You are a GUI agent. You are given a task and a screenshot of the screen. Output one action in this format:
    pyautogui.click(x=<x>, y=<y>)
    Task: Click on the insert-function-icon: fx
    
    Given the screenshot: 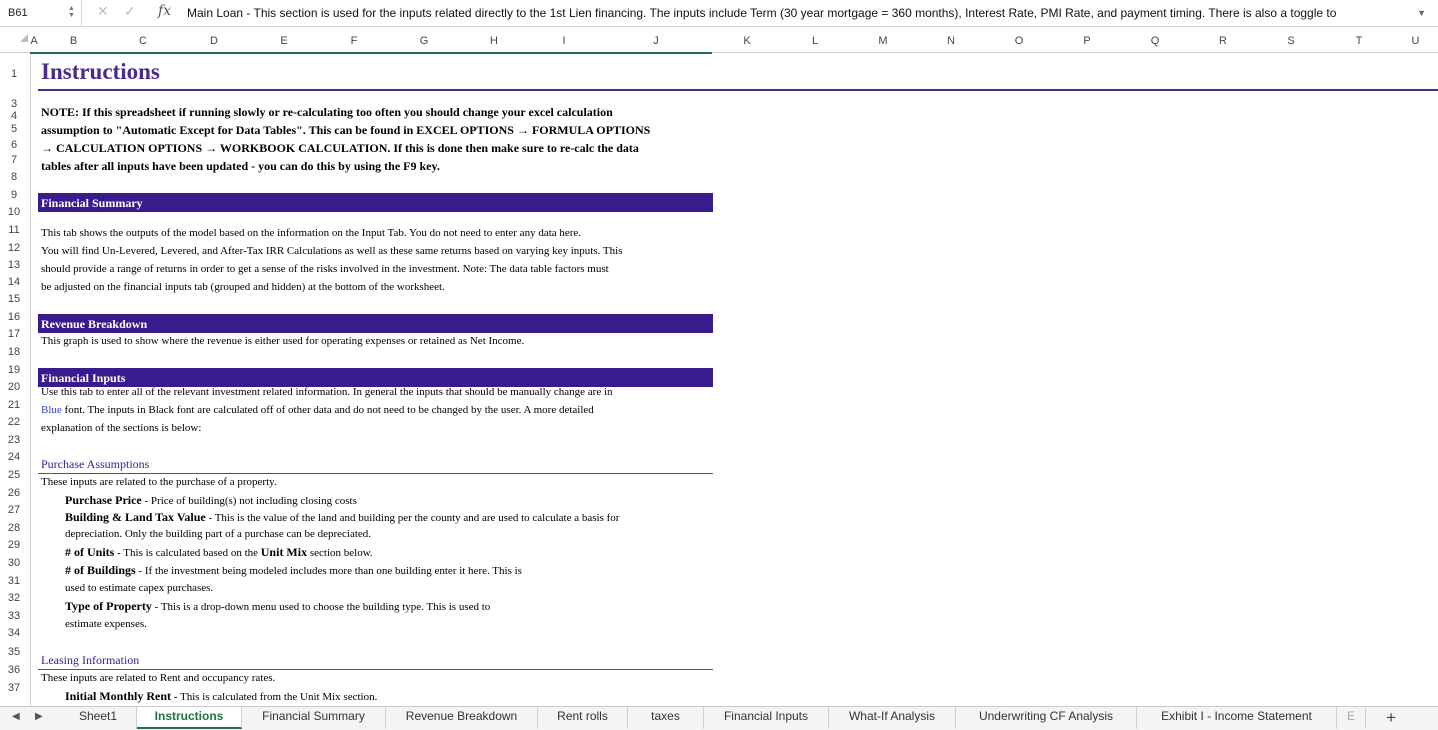 What is the action you would take?
    pyautogui.click(x=164, y=11)
    